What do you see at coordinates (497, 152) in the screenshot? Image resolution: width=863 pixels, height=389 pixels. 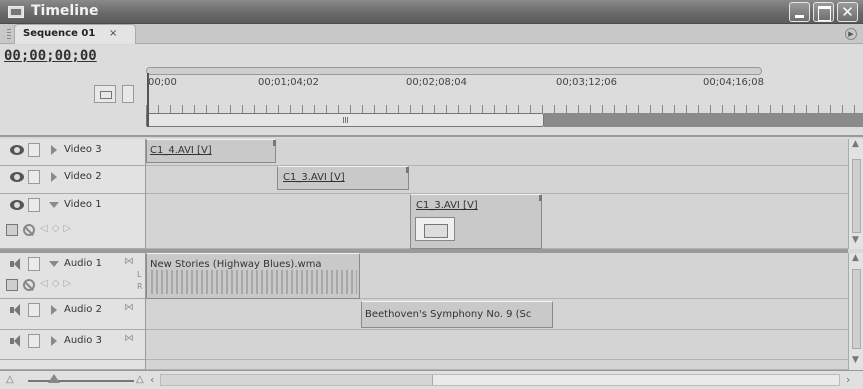 I see `track-lane: C1_4.AVI [V]` at bounding box center [497, 152].